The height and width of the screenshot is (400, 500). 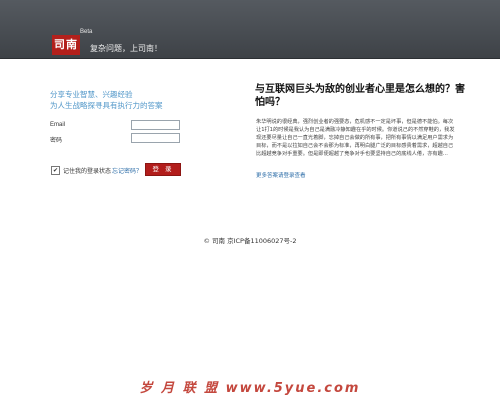 I want to click on footer-copyright: © 司南 京ICP备11006027号-2, so click(x=250, y=241).